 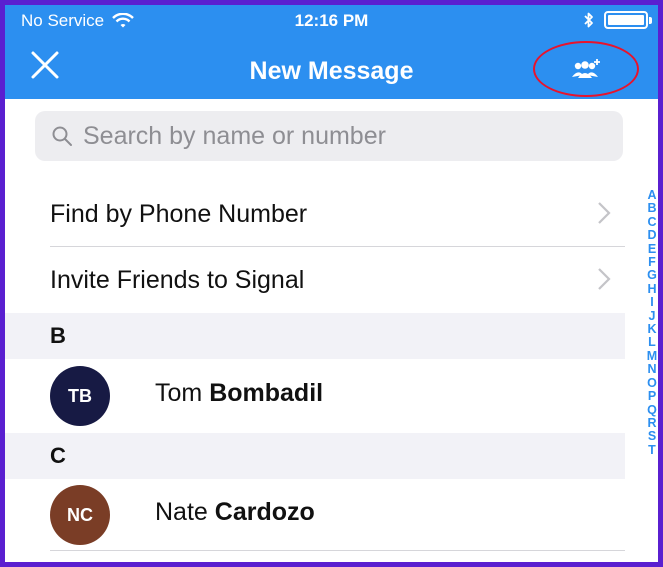 What do you see at coordinates (651, 235) in the screenshot?
I see `index-letter-d: D` at bounding box center [651, 235].